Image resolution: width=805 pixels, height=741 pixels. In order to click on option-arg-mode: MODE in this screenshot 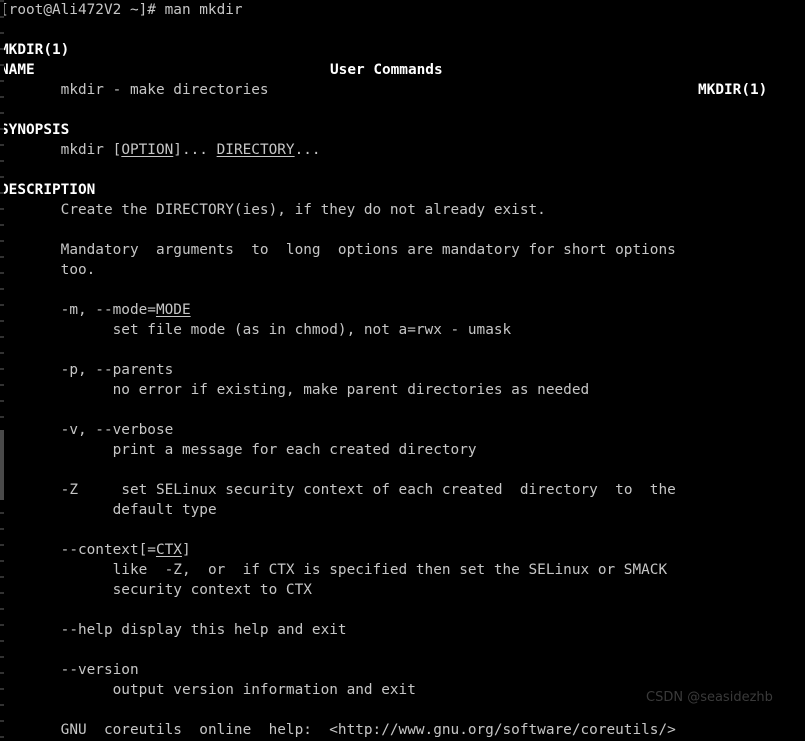, I will do `click(173, 310)`.